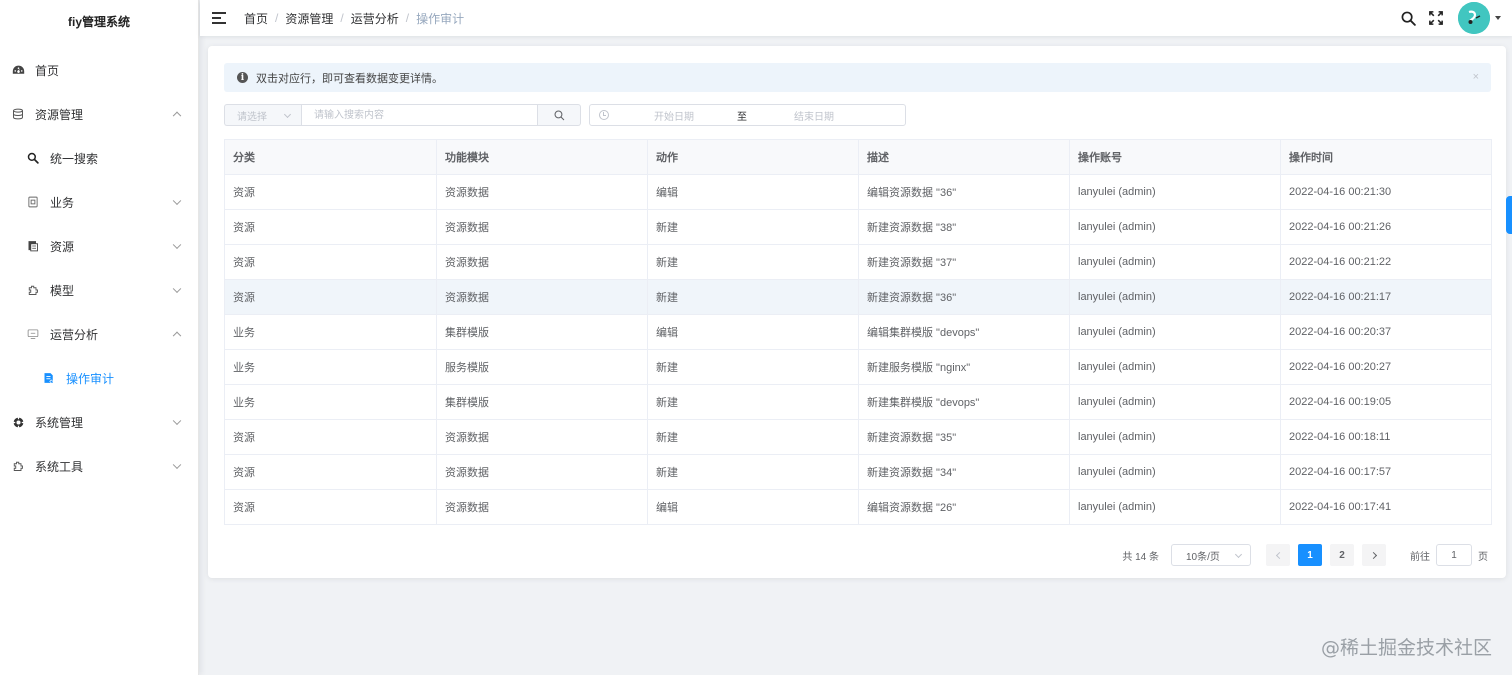 This screenshot has width=1512, height=675. Describe the element at coordinates (1386, 437) in the screenshot. I see `cell-time: 2022-04-16 00:18:11` at that location.